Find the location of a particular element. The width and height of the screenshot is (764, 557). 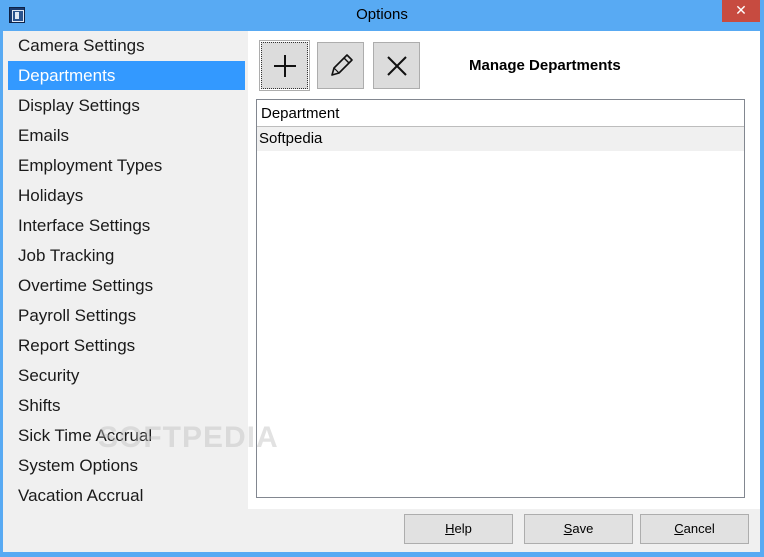

sidebar-item-interface-settings: Interface Settings is located at coordinates (126, 225).